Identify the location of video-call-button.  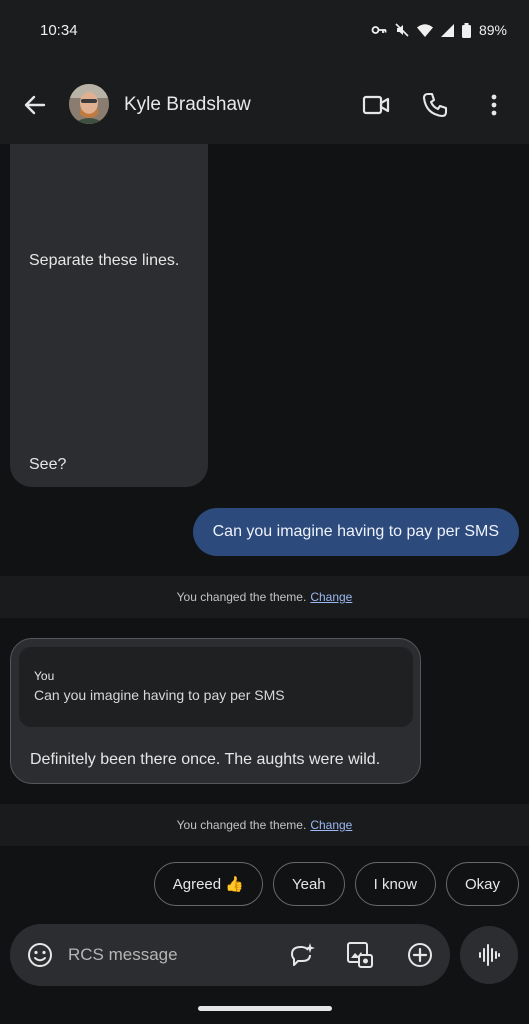
(376, 105).